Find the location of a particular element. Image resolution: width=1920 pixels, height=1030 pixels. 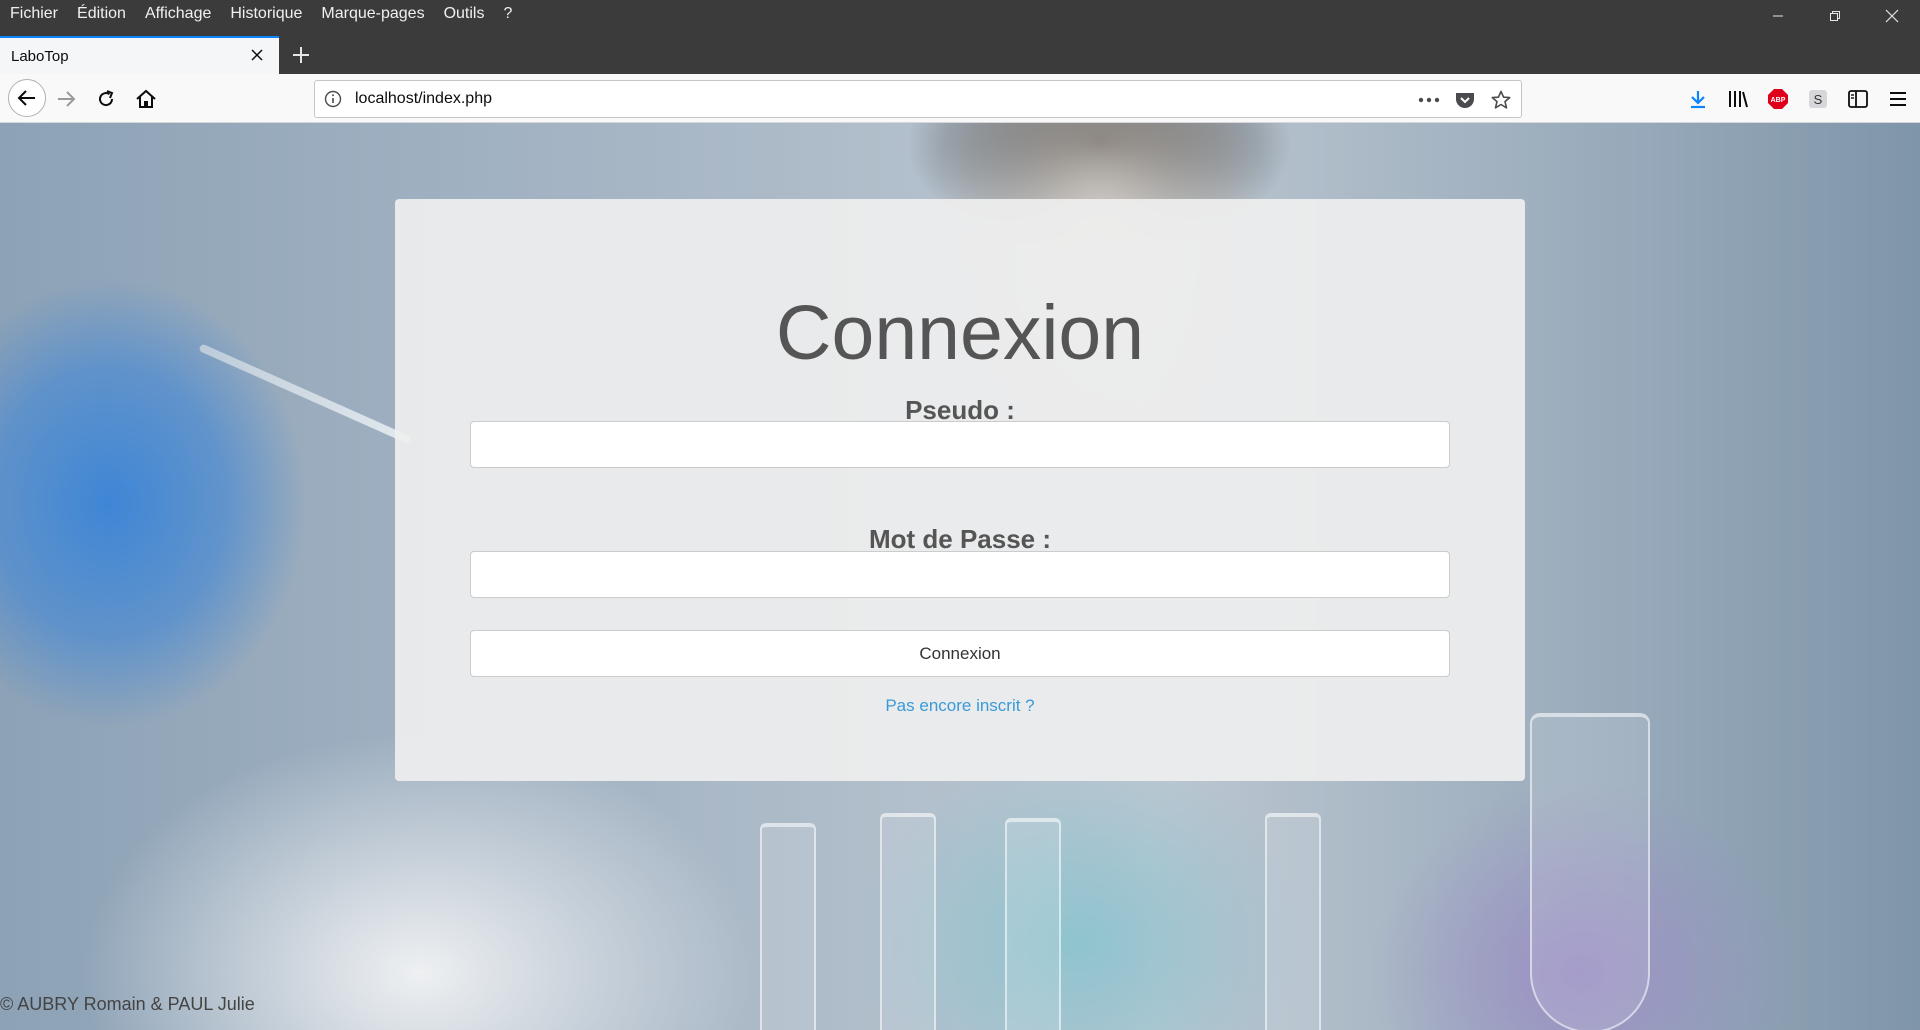

hamburger-menu-icon is located at coordinates (1898, 99).